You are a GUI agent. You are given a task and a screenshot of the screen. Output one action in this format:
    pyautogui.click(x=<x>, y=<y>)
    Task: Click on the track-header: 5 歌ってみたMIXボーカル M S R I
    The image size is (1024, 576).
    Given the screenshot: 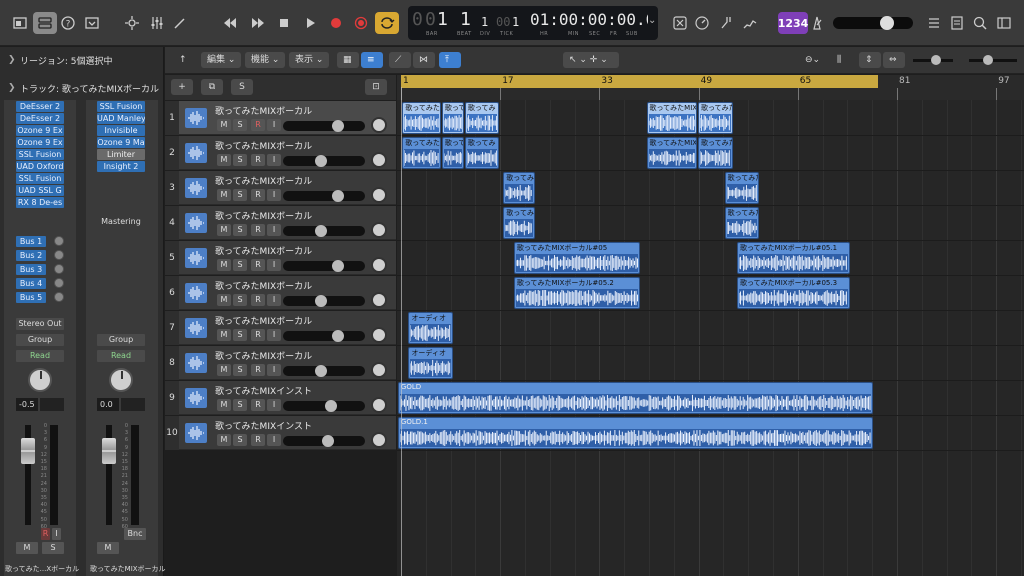 What is the action you would take?
    pyautogui.click(x=280, y=258)
    